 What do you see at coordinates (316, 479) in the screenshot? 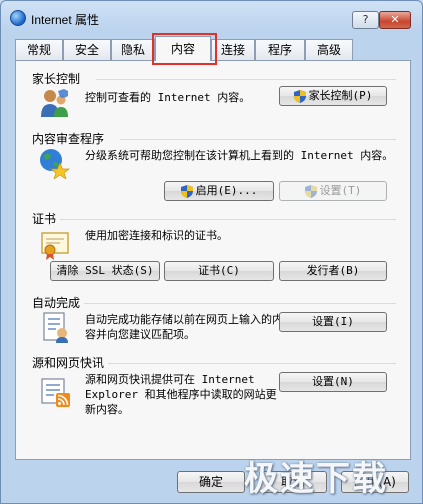
I see `watermark-logo: 极速下载站` at bounding box center [316, 479].